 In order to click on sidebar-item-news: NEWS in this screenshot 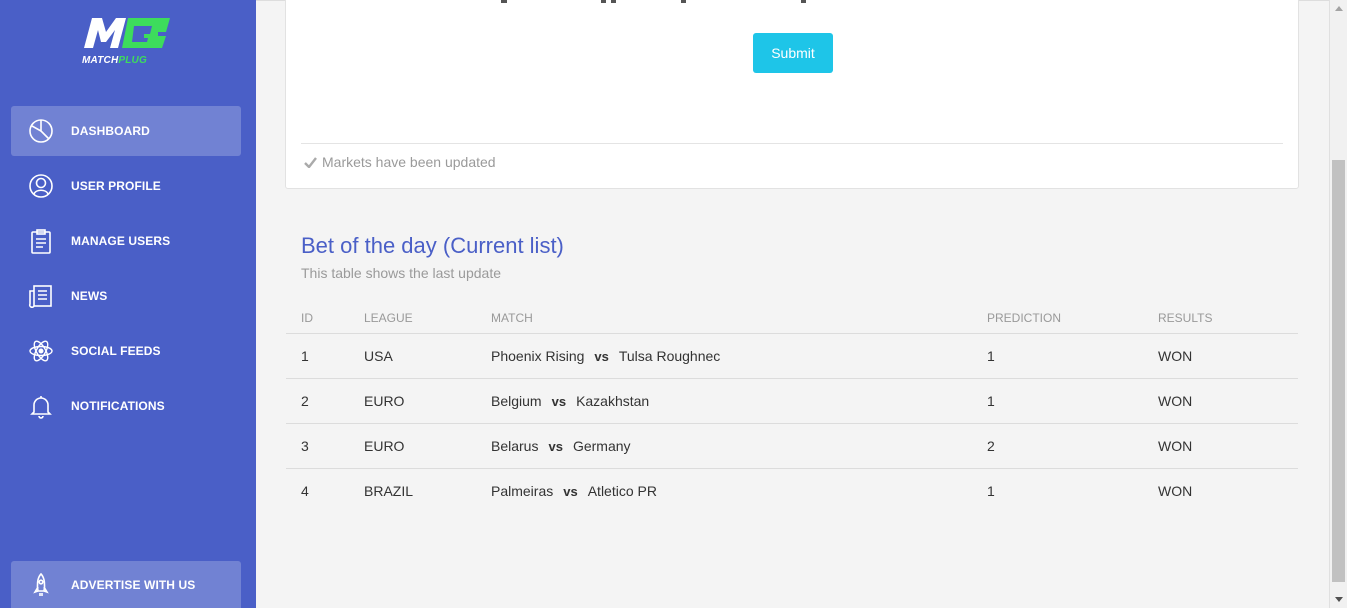, I will do `click(126, 296)`.